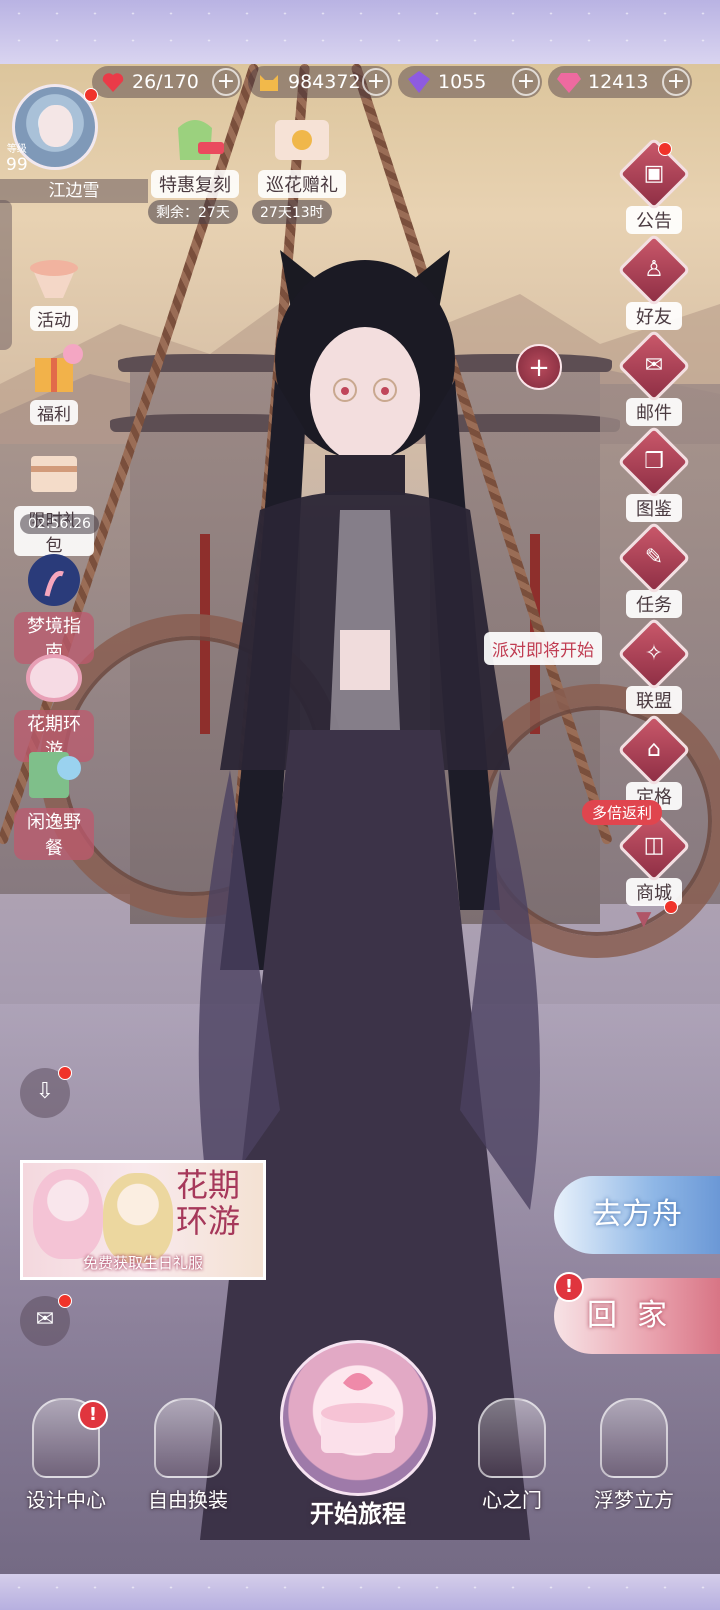  I want to click on start-journey-button, so click(358, 1418).